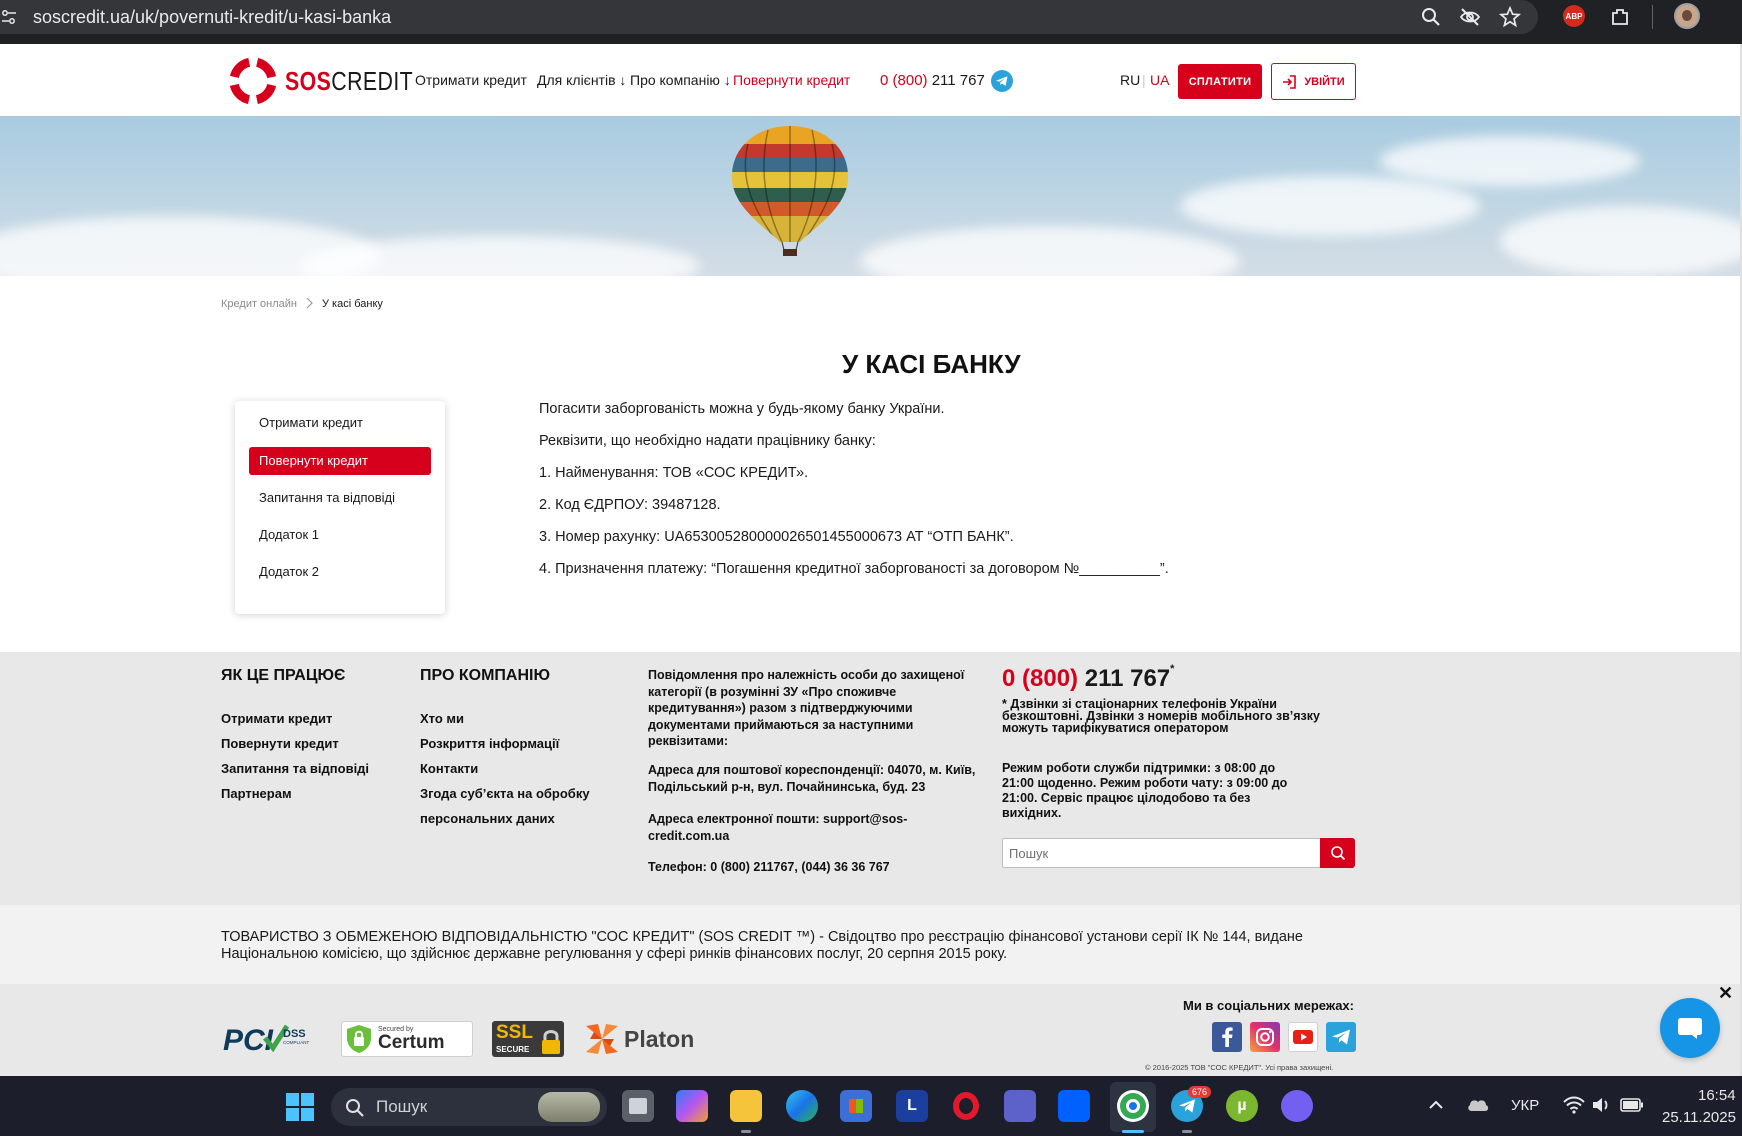 This screenshot has height=1136, width=1742. Describe the element at coordinates (528, 1039) in the screenshot. I see `ssl-secure-badge: SSL SECURE` at that location.